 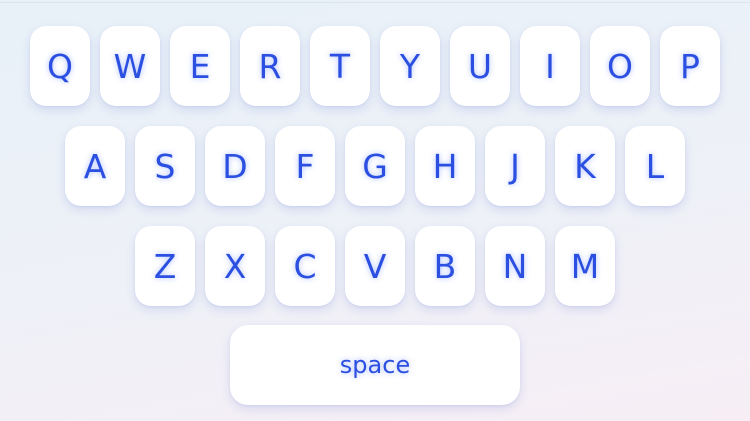 I want to click on key-label: T, so click(x=340, y=66).